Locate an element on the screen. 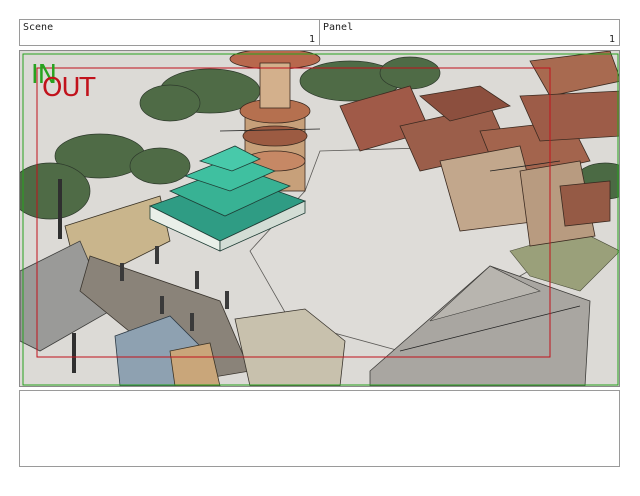  panel-notes-box is located at coordinates (319, 428).